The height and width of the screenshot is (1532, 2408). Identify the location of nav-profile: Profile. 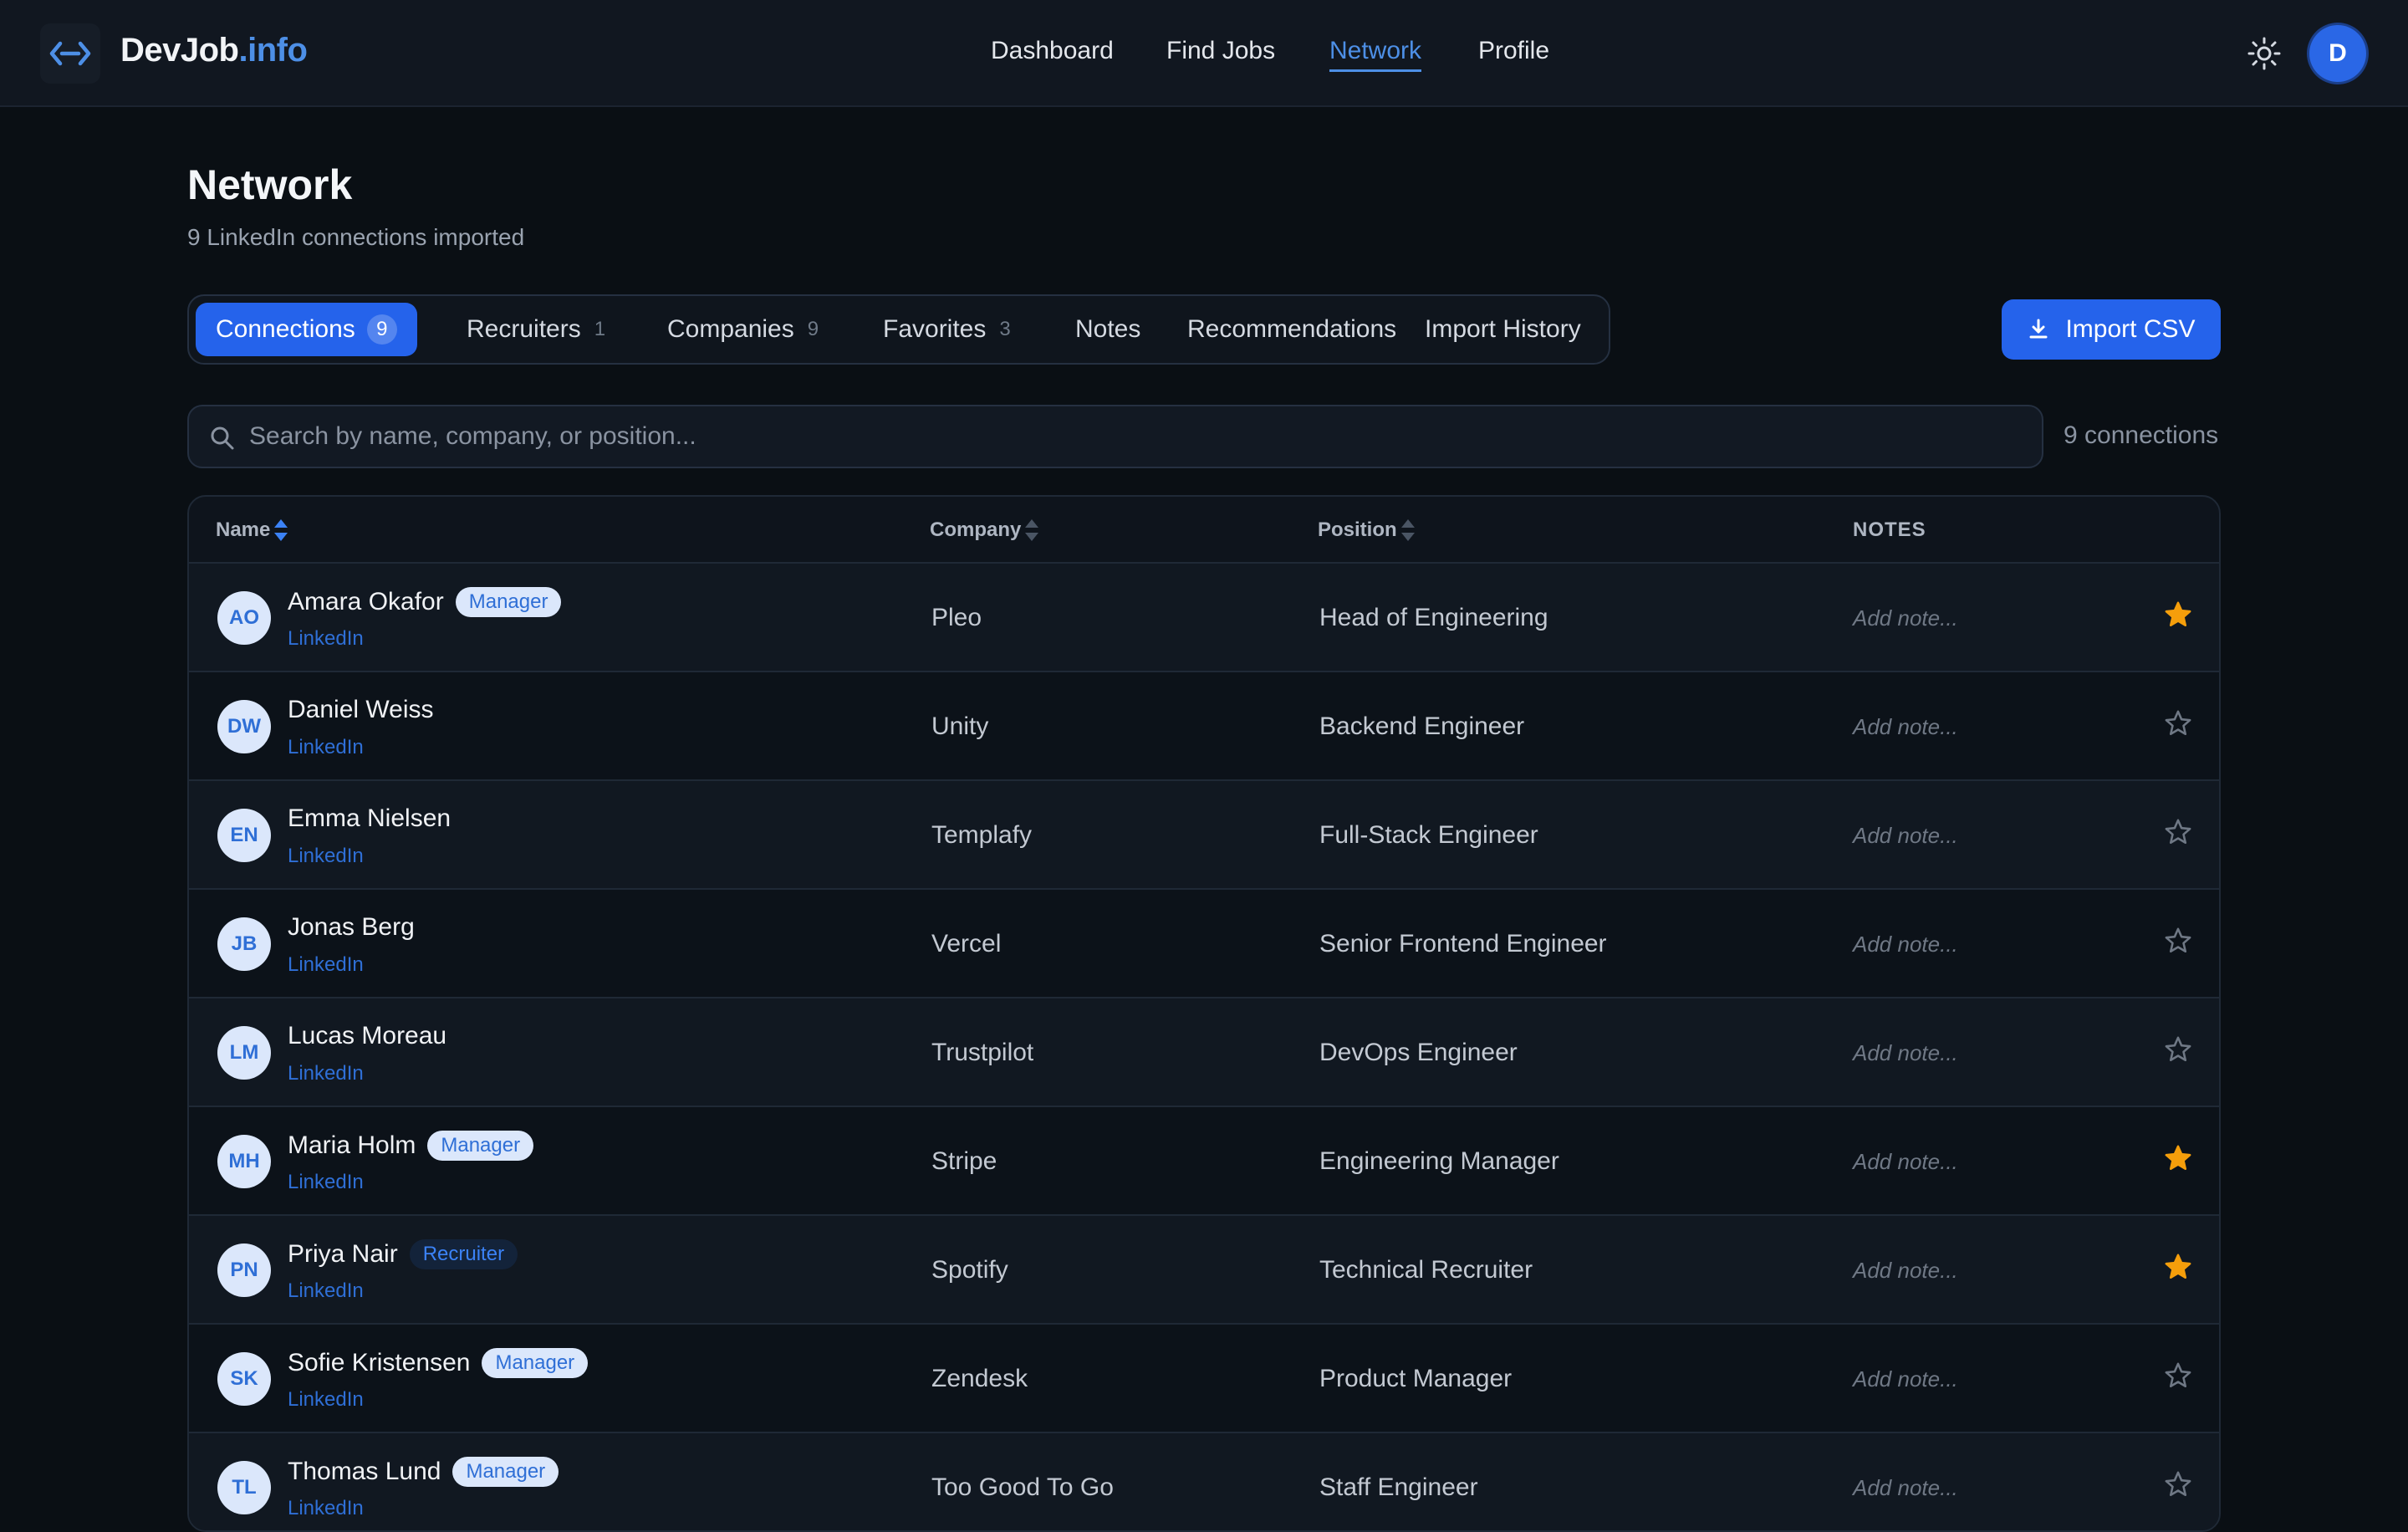
(1514, 51).